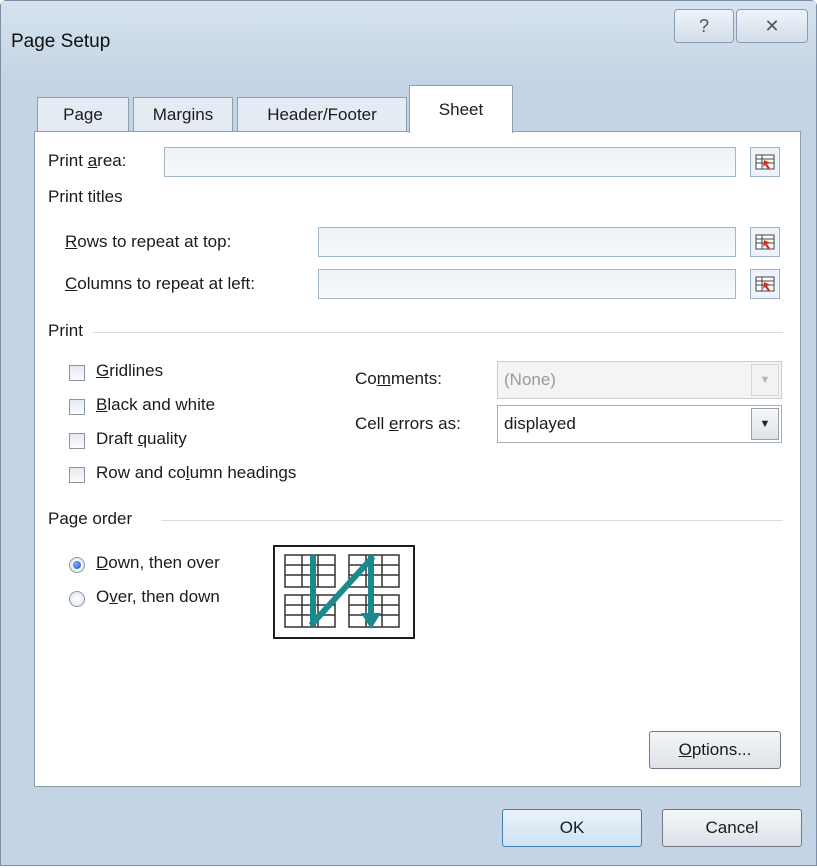 Image resolution: width=817 pixels, height=868 pixels. I want to click on tab-header-footer: Header/Footer, so click(322, 114).